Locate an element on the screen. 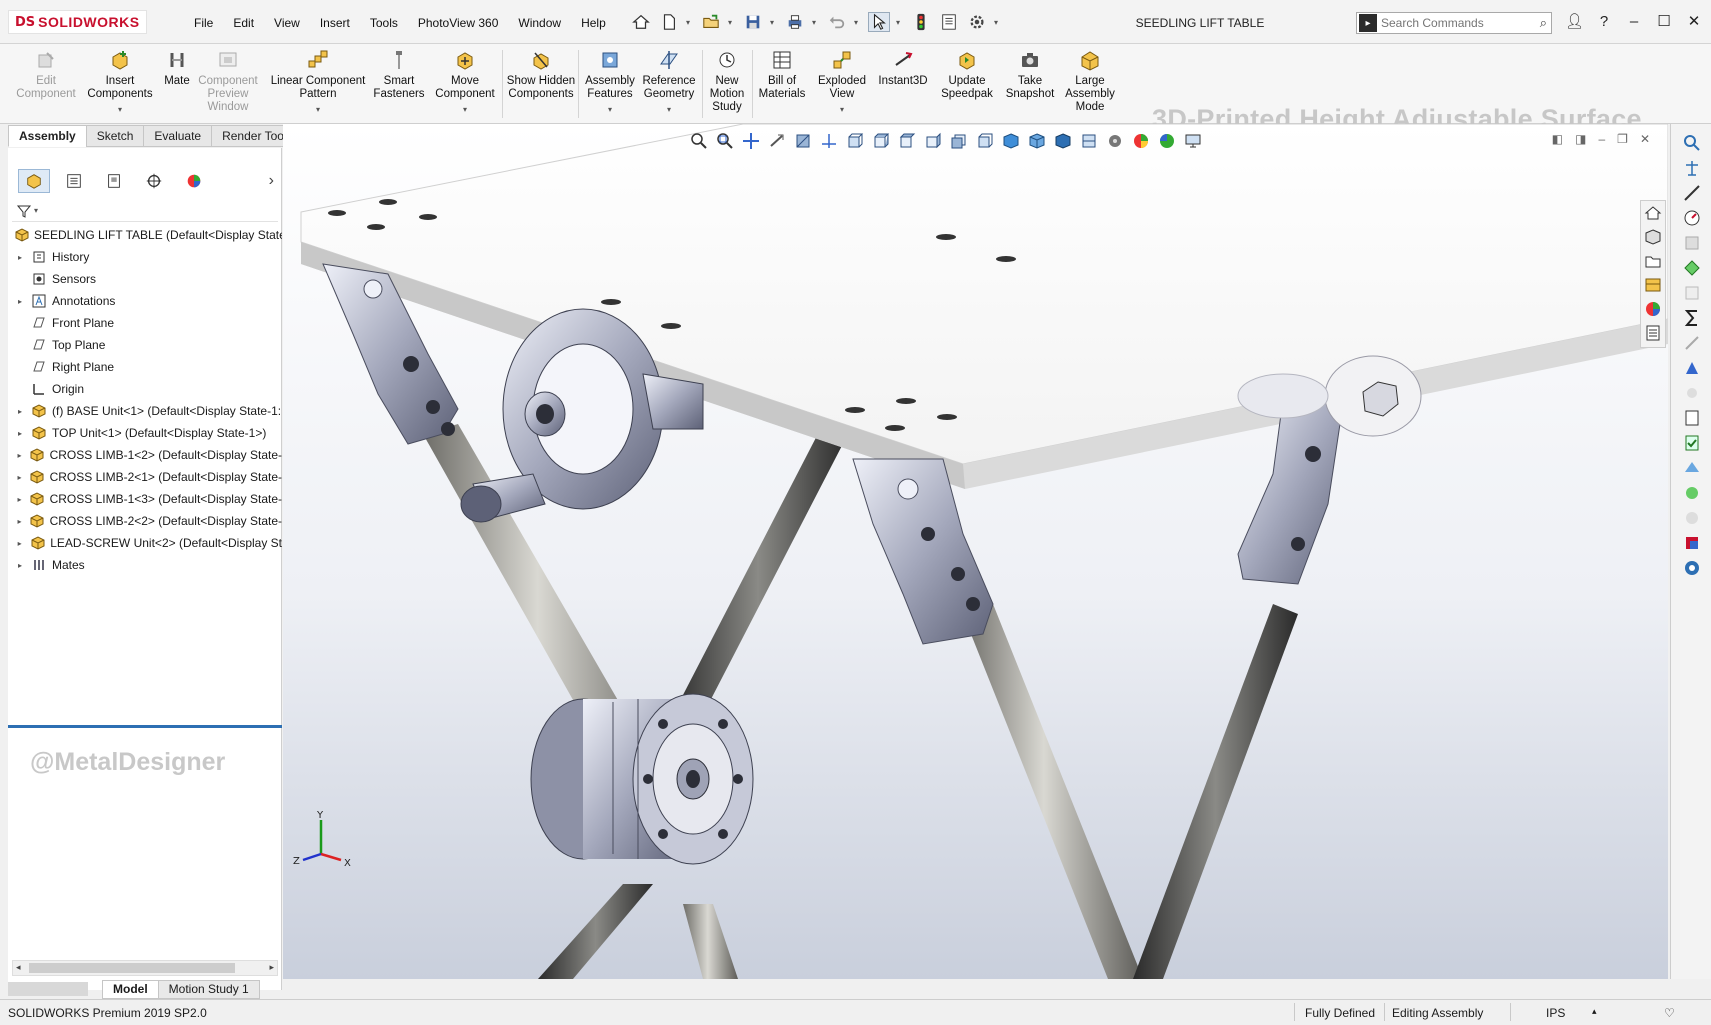  tree-item: ▸ CROSS LIMB-1<3> (Default<Display State- is located at coordinates (145, 499).